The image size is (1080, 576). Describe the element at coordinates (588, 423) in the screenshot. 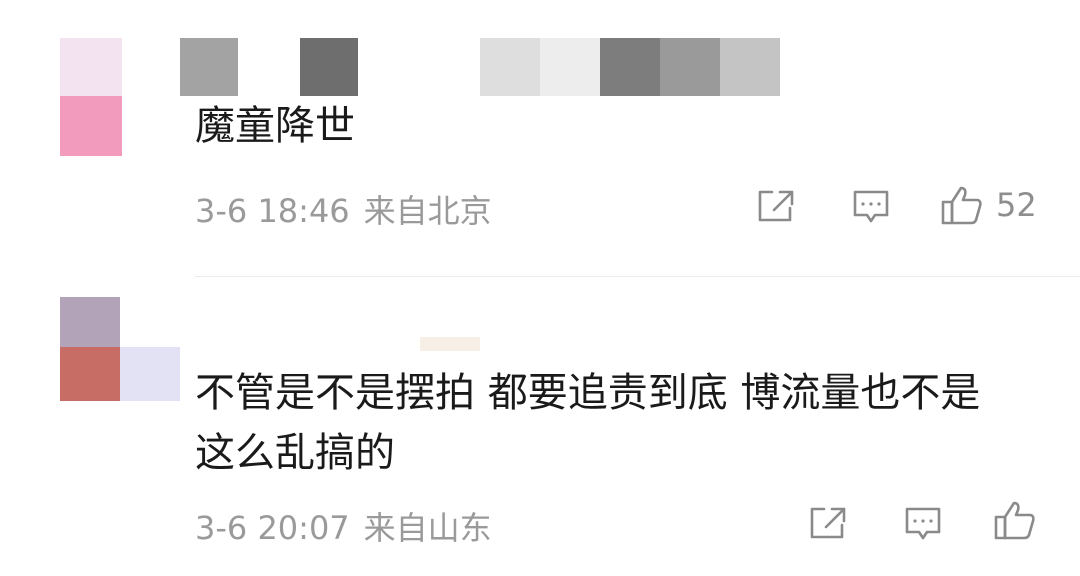

I see `comment-text: 不管是不是摆拍 都要追责到底 博流量也不是 这么乱搞的` at that location.